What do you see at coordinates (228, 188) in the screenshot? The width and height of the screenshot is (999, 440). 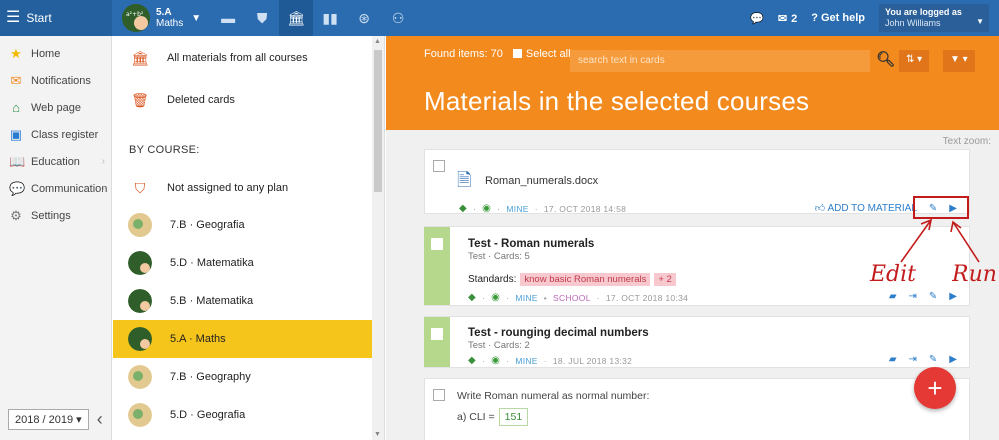 I see `not-assigned-label: Not assigned to any plan` at bounding box center [228, 188].